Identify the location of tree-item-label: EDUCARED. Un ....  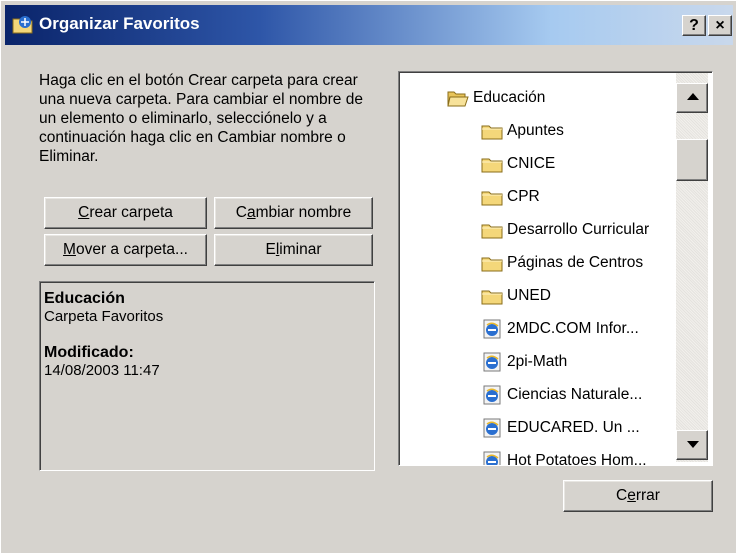
(573, 427).